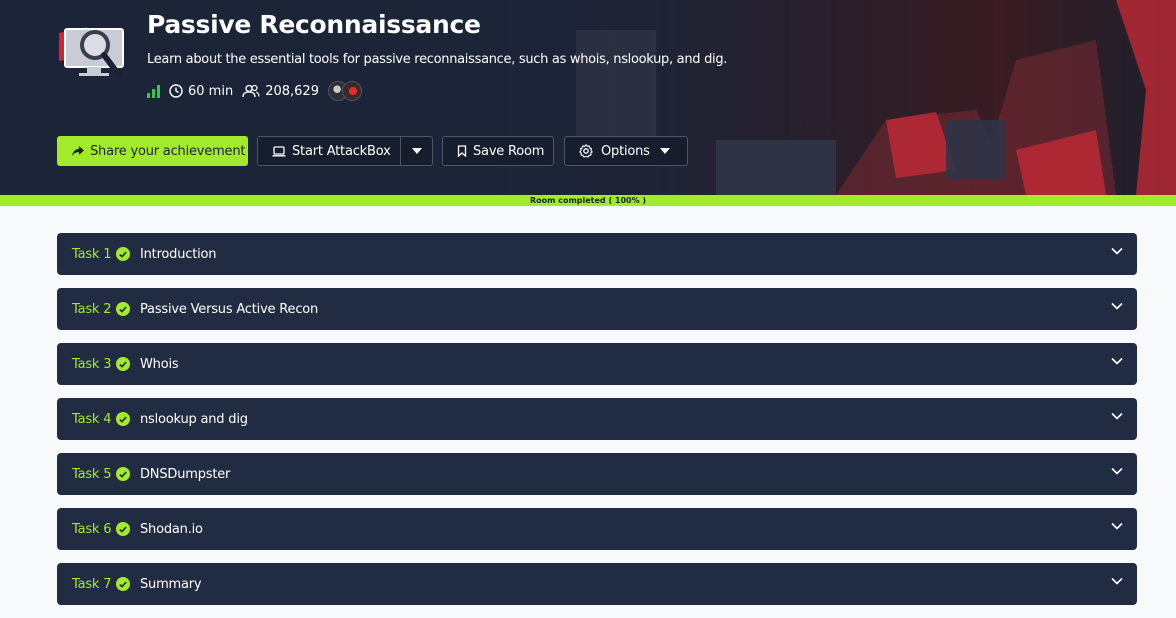 The height and width of the screenshot is (618, 1176). Describe the element at coordinates (92, 419) in the screenshot. I see `task-number: Task 4` at that location.